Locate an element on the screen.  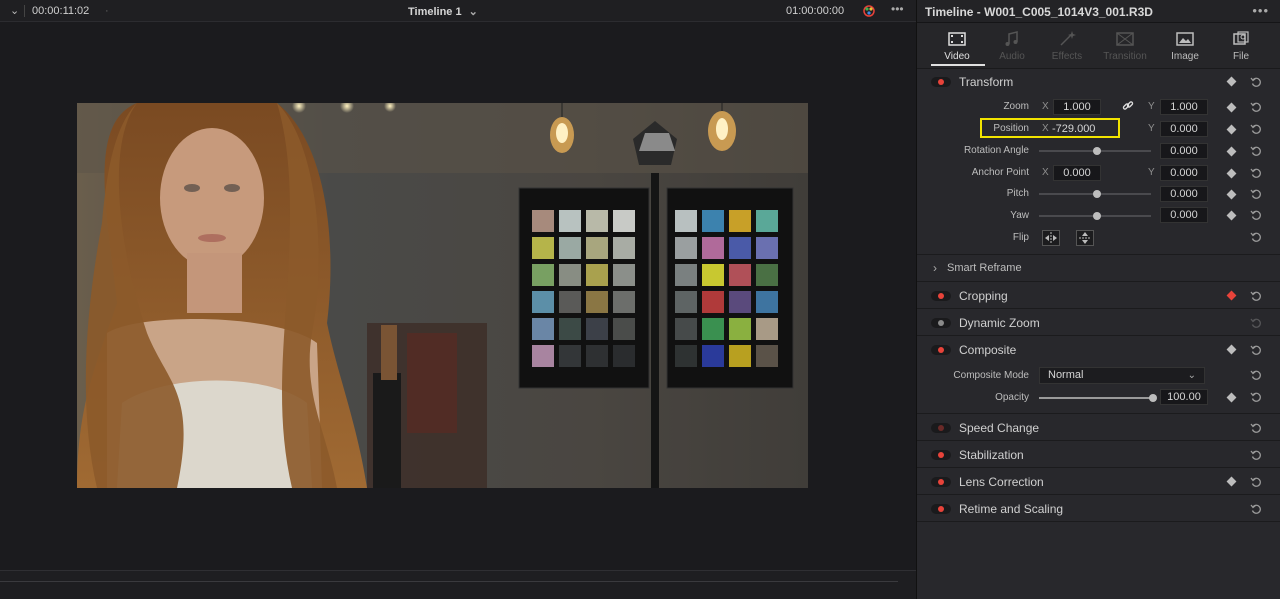
file-icon is located at coordinates (1241, 38).